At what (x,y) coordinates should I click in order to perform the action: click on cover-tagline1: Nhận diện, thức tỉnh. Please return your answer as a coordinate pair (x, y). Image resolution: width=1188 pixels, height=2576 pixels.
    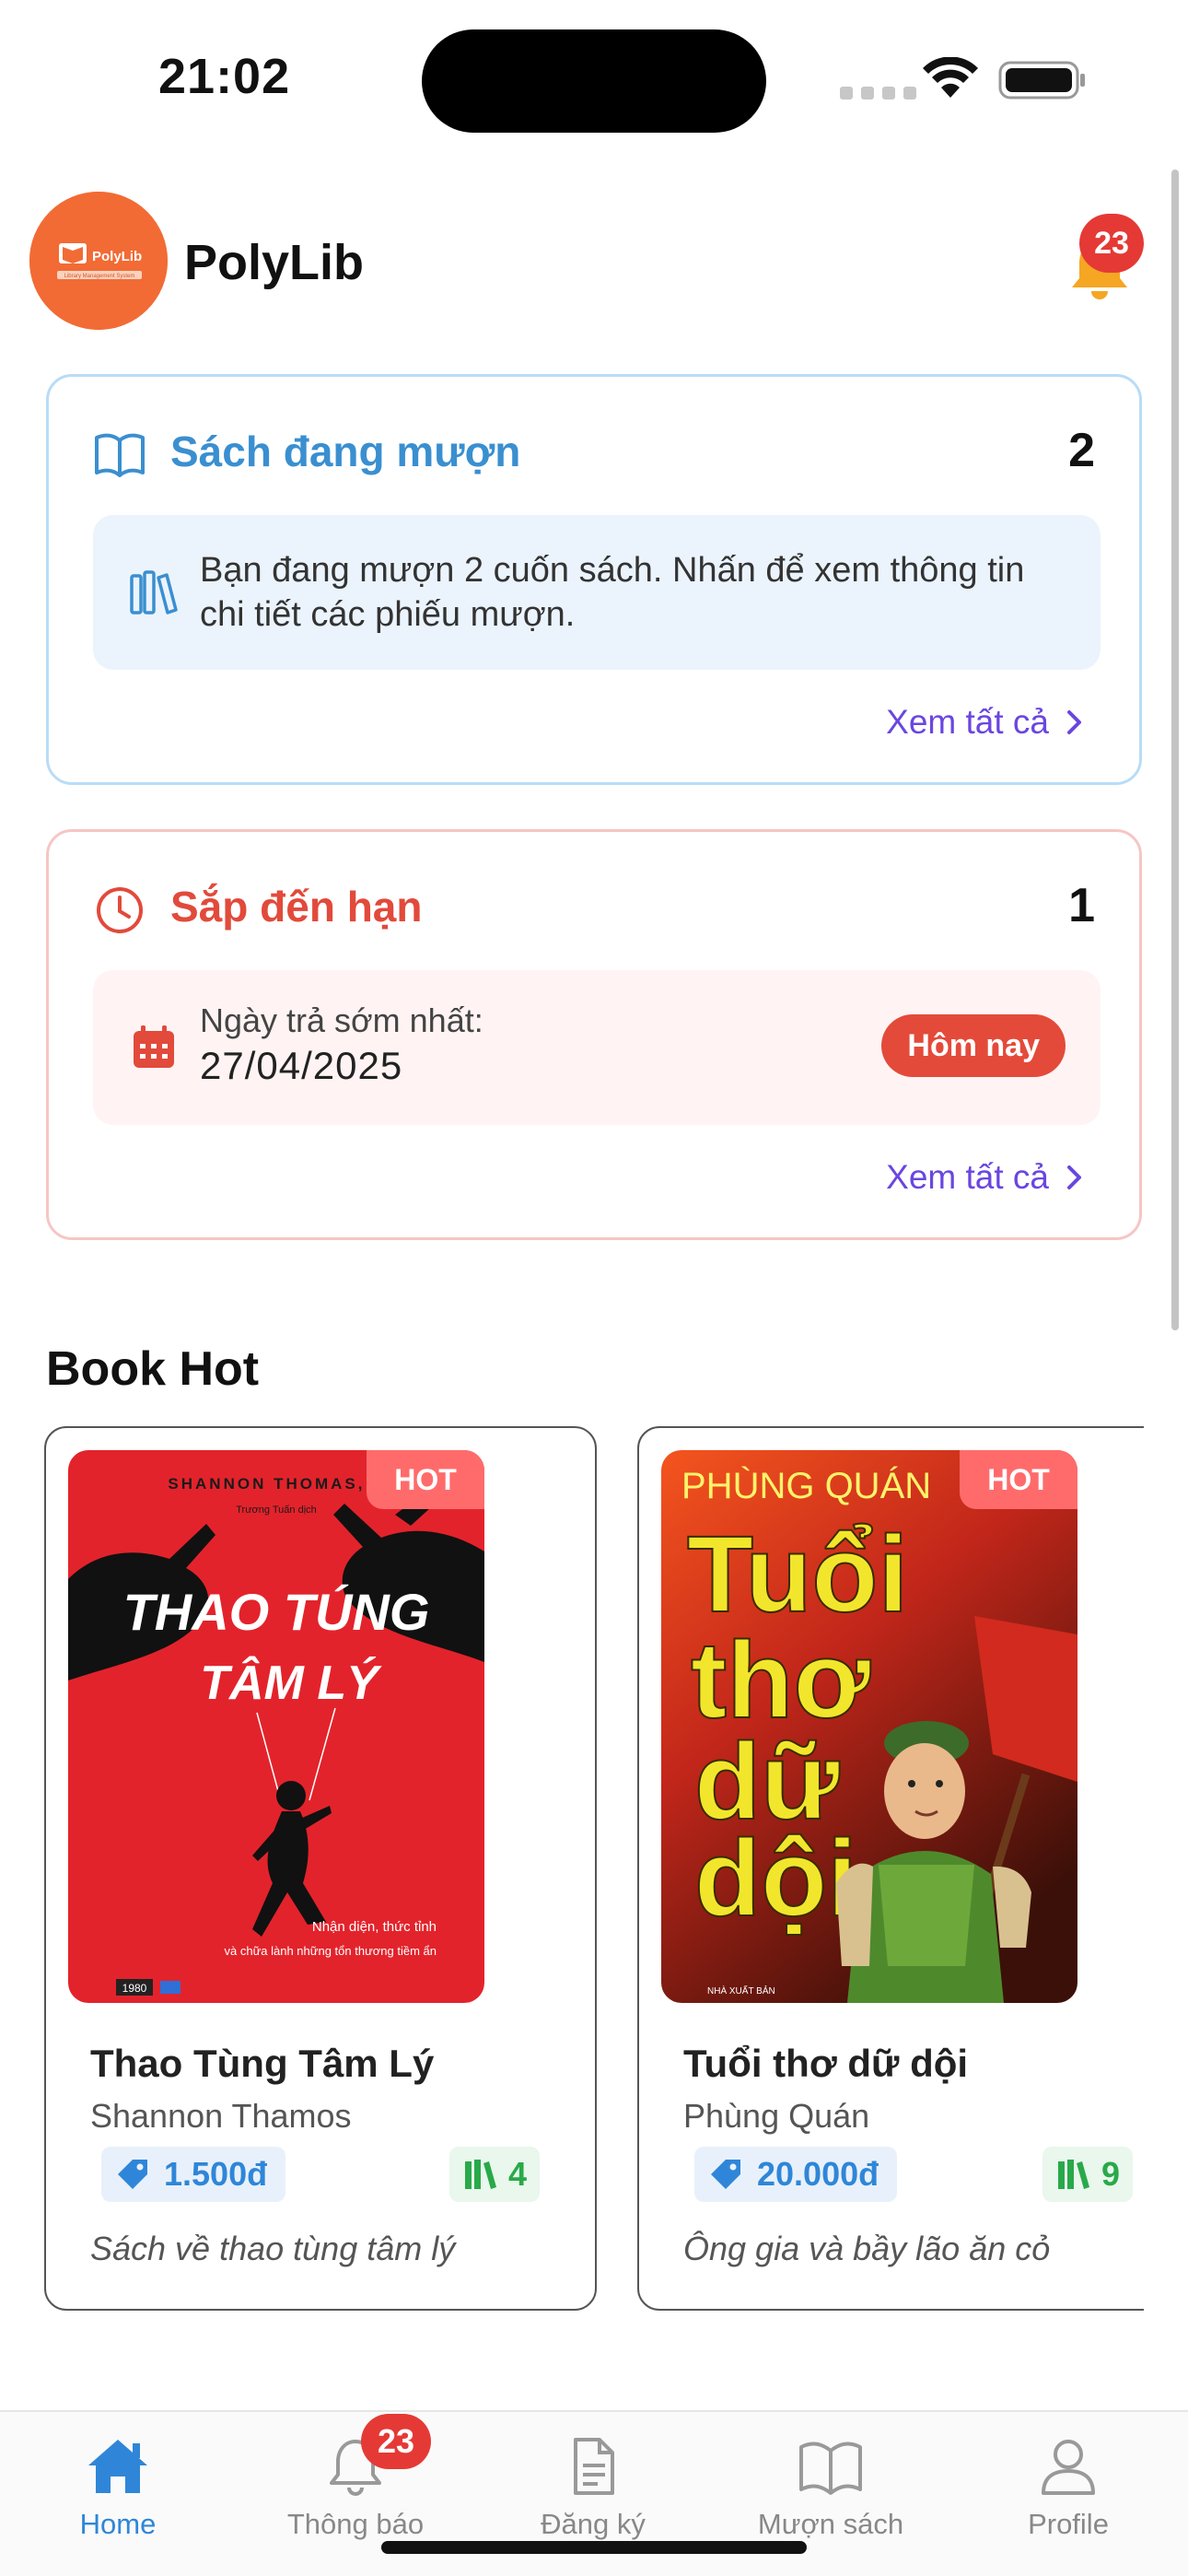
    Looking at the image, I should click on (374, 1927).